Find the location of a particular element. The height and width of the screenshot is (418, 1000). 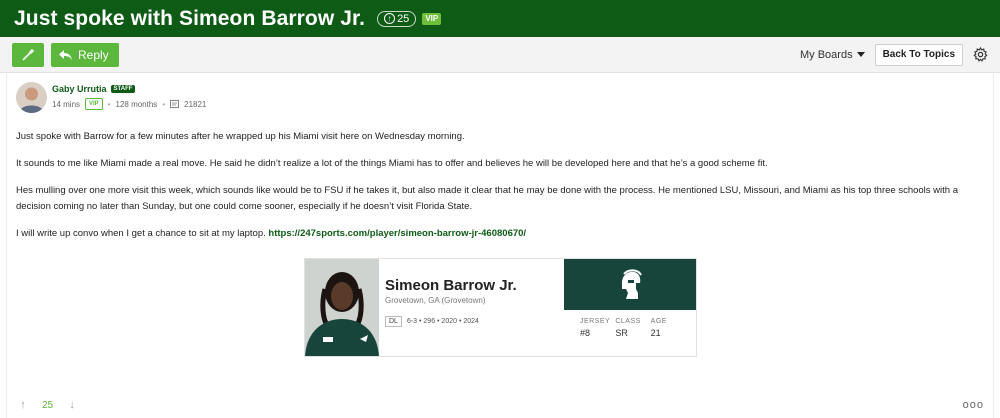

thread-title: Just spoke with Simeon Barrow Jr. is located at coordinates (190, 18).